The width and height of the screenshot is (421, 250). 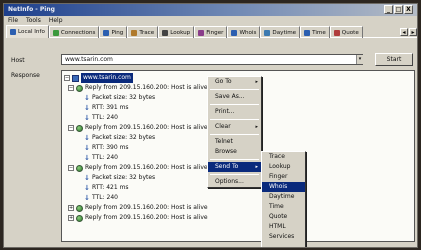 What do you see at coordinates (31, 9) in the screenshot?
I see `window-title: NetInfo - Ping` at bounding box center [31, 9].